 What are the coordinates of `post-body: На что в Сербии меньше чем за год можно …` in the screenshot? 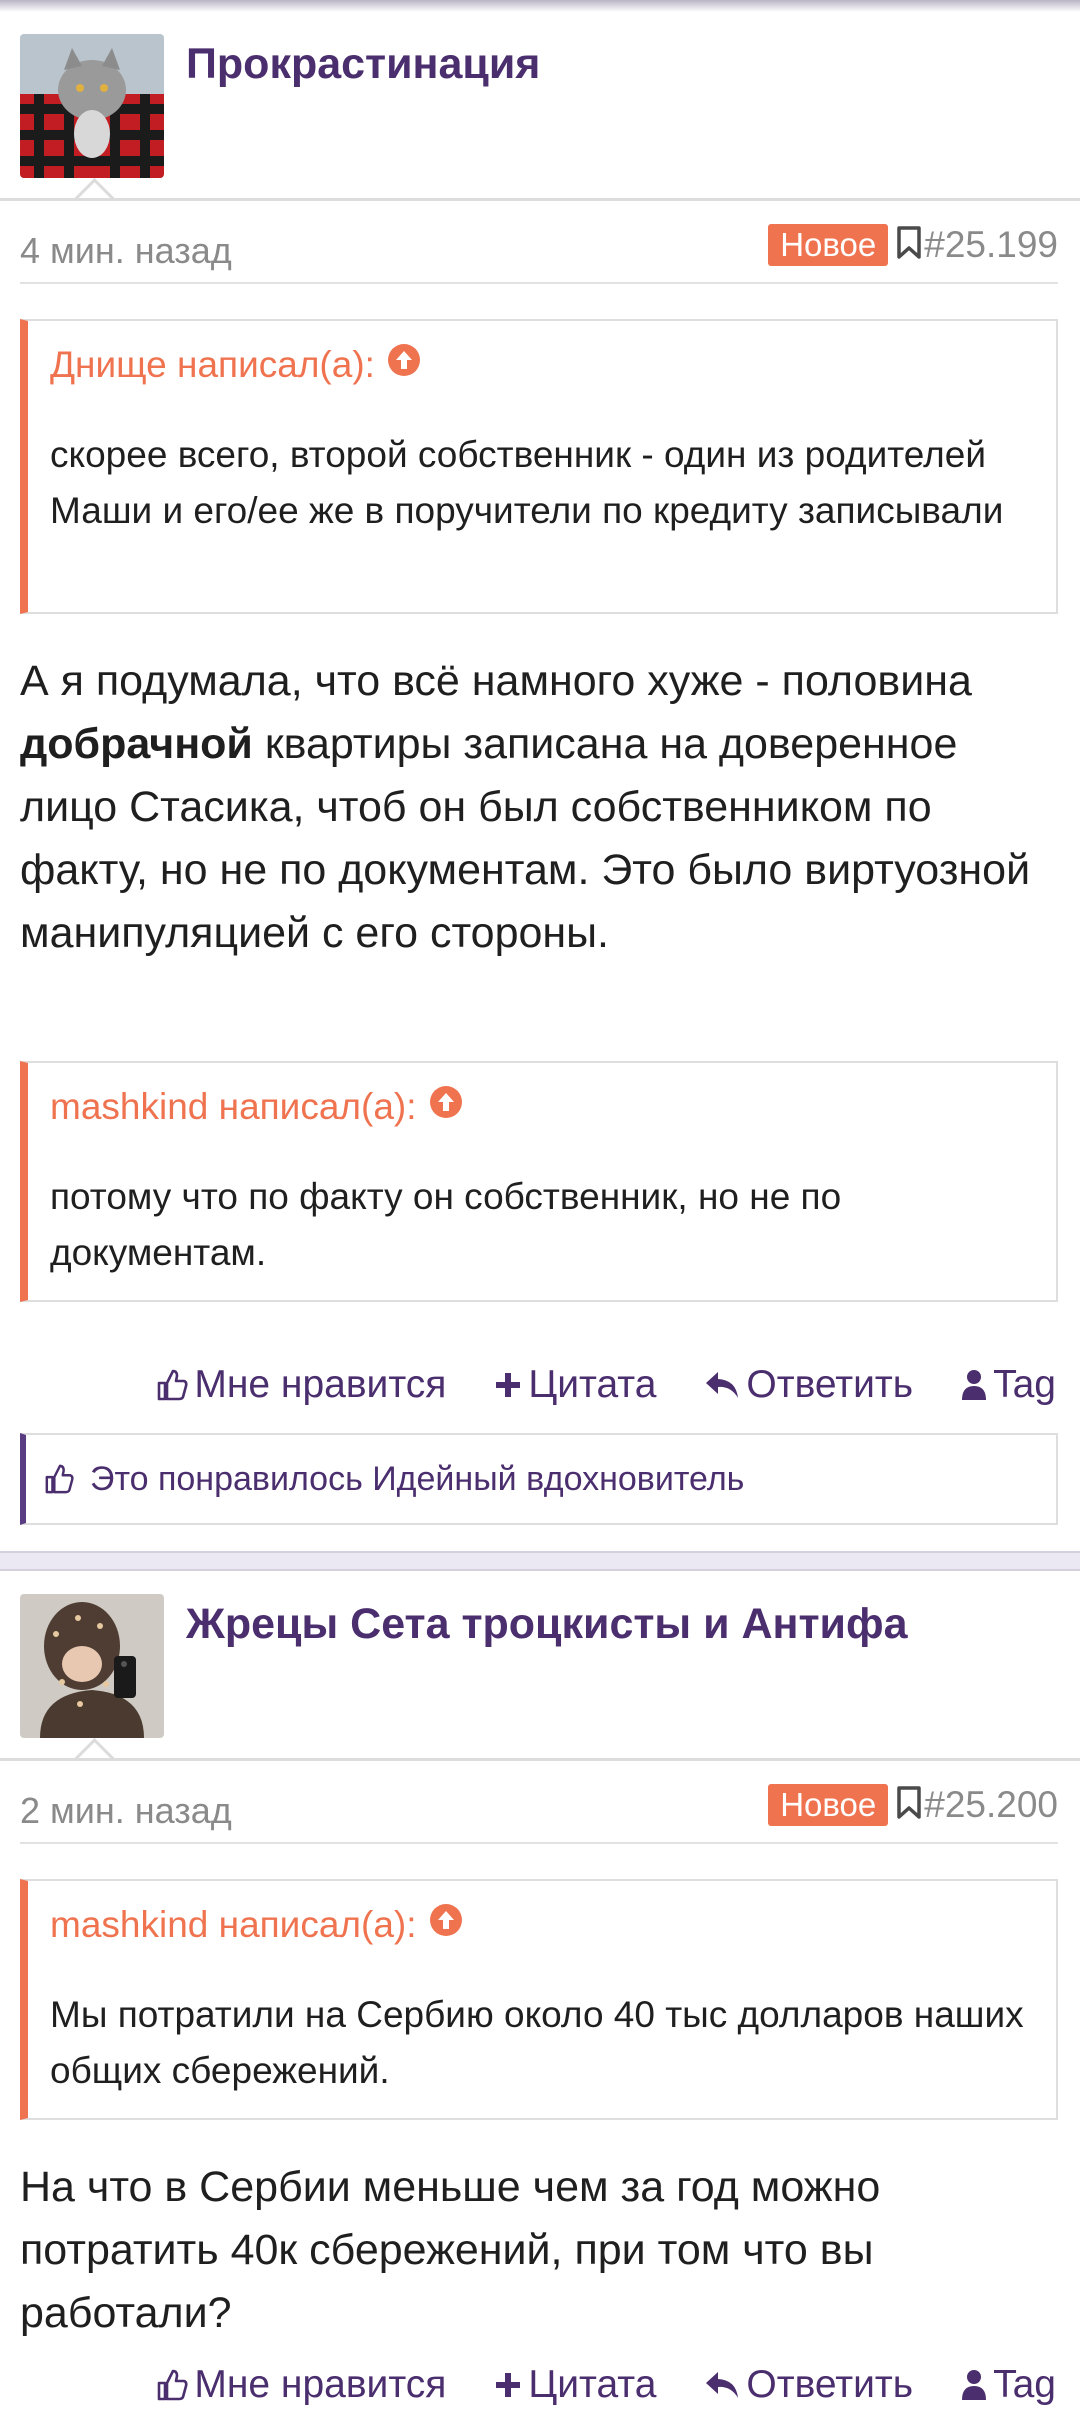 It's located at (450, 2250).